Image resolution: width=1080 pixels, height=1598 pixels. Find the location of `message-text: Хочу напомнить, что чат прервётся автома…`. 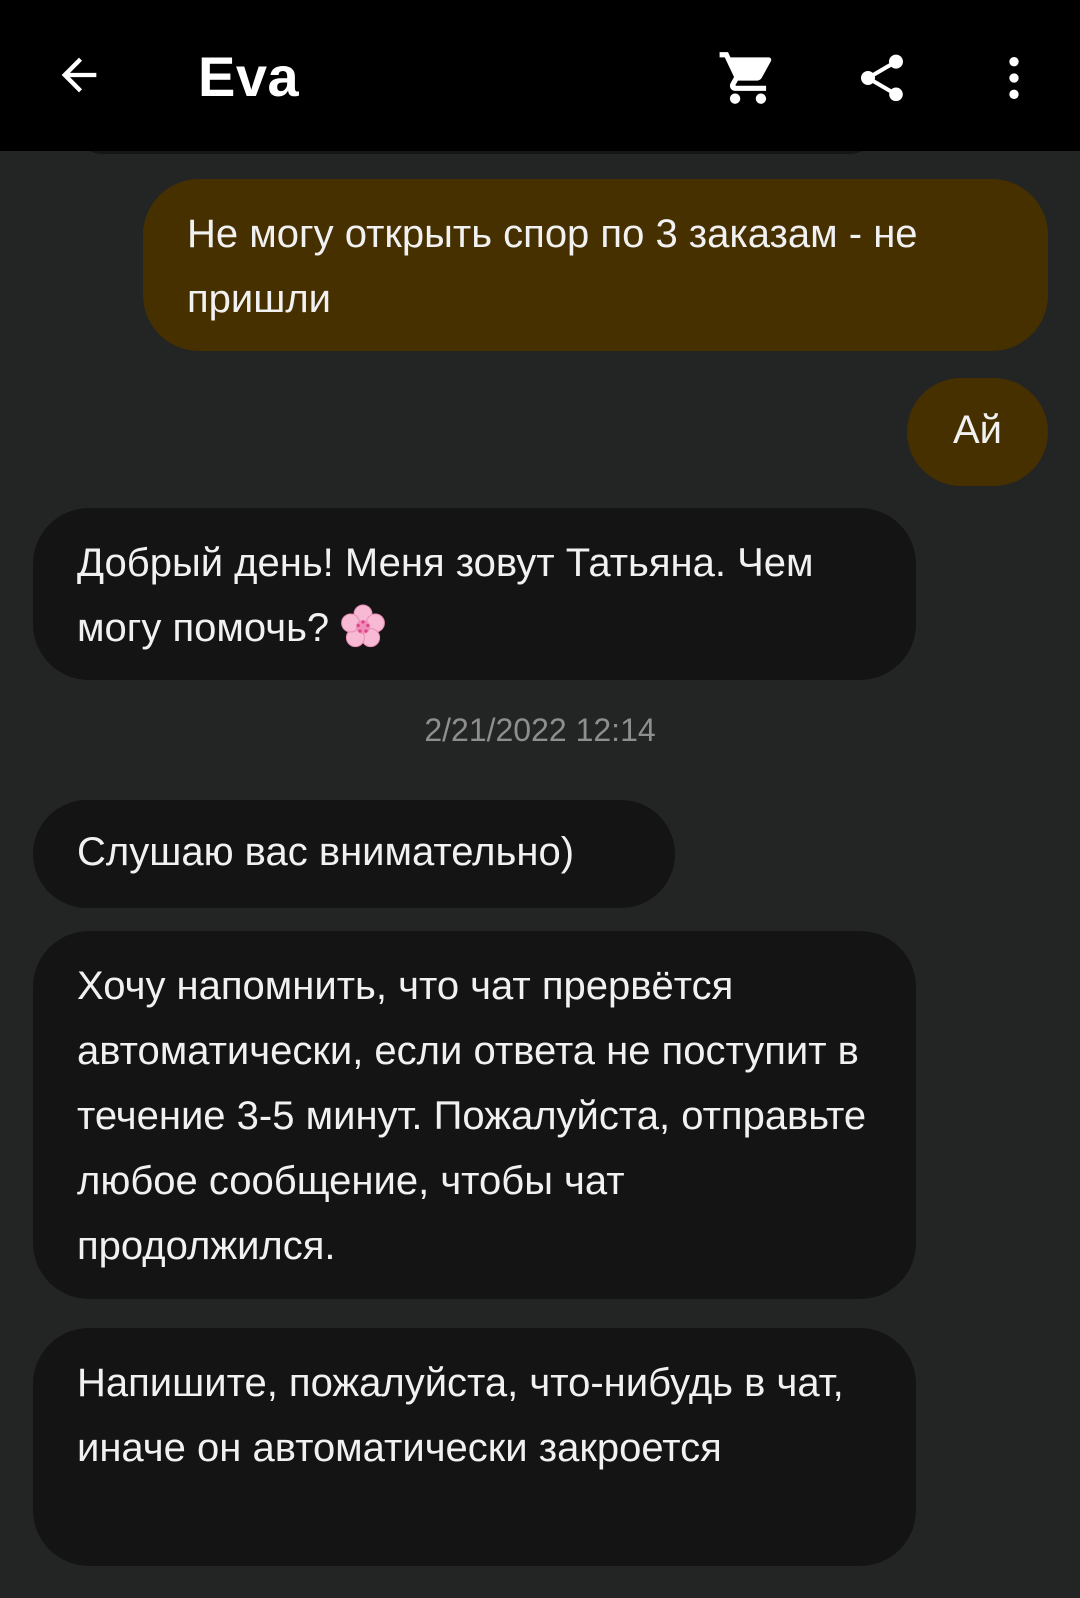

message-text: Хочу напомнить, что чат прервётся автома… is located at coordinates (472, 1116).